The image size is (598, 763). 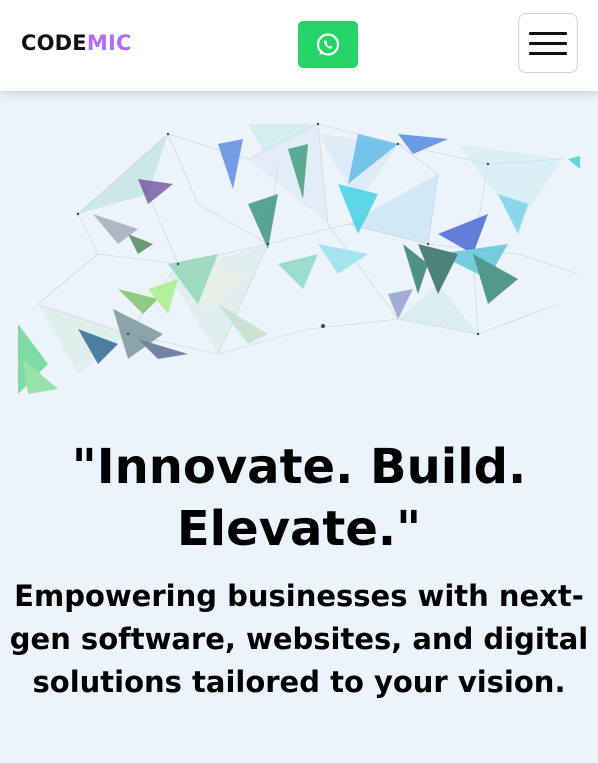 I want to click on top-navbar: CODEMIC, so click(x=299, y=45).